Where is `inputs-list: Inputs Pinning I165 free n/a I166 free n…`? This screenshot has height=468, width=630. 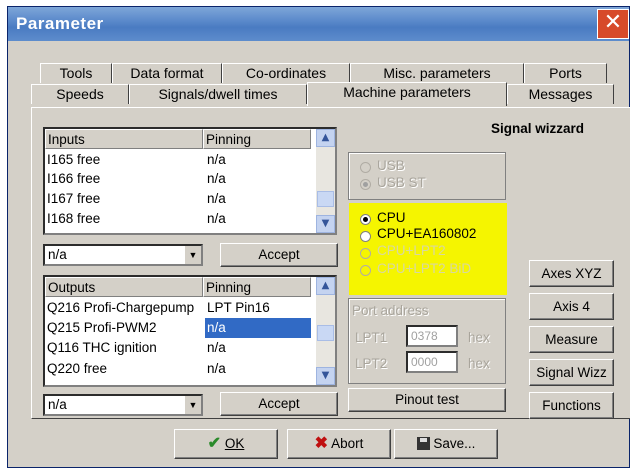 inputs-list: Inputs Pinning I165 free n/a I166 free n… is located at coordinates (190, 181).